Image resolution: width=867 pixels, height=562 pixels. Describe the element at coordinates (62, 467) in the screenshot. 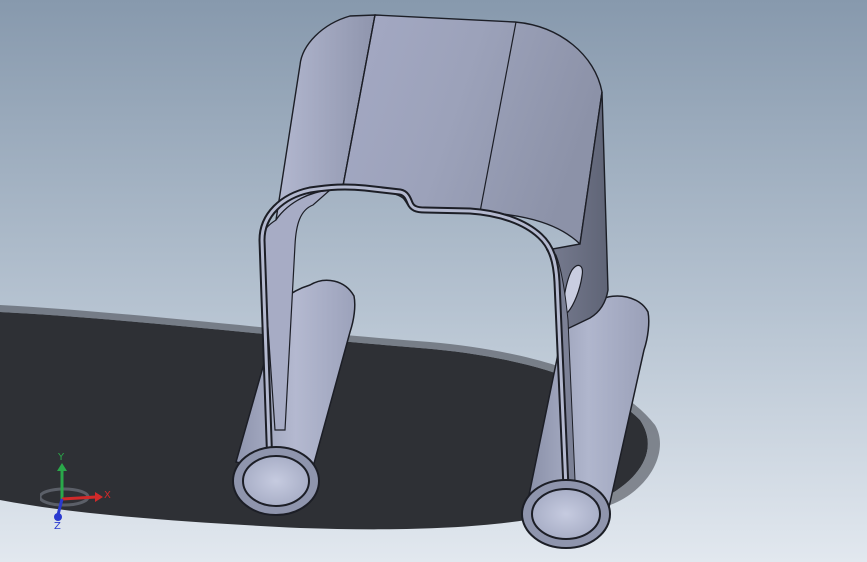

I see `triad-y-arrow` at that location.